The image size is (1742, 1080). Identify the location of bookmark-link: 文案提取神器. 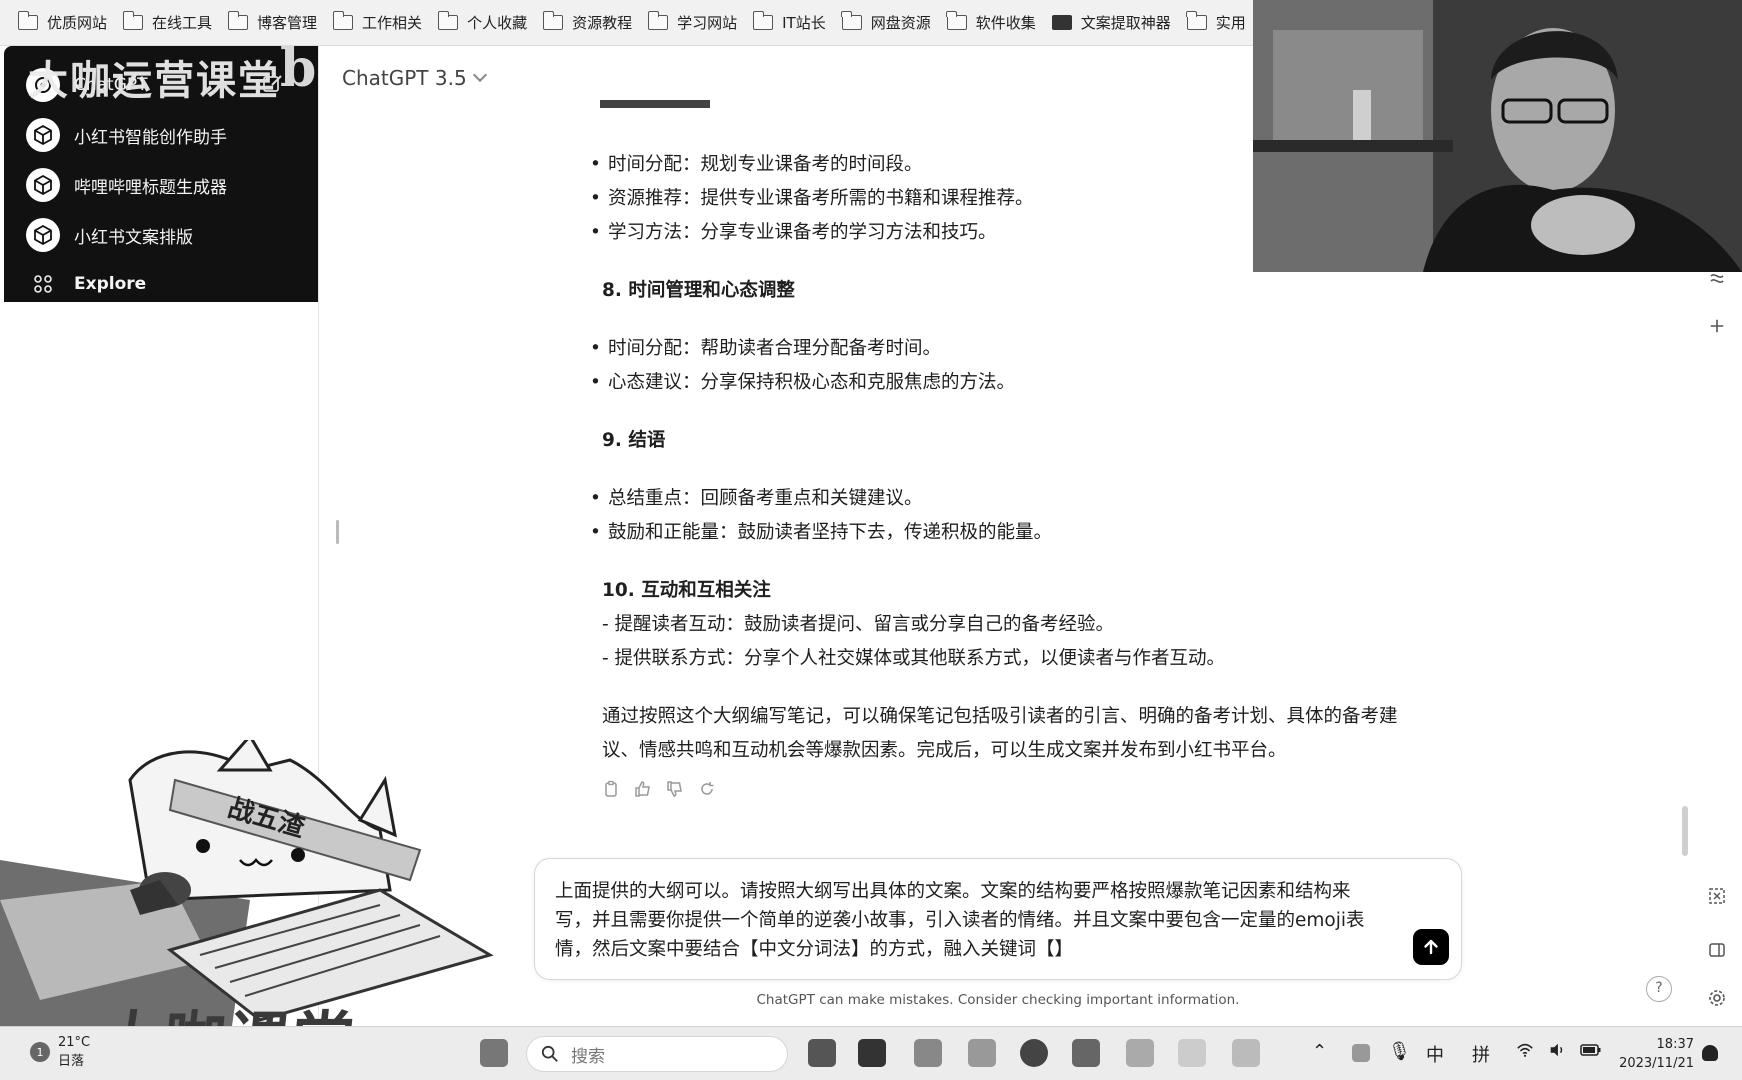
(1115, 23).